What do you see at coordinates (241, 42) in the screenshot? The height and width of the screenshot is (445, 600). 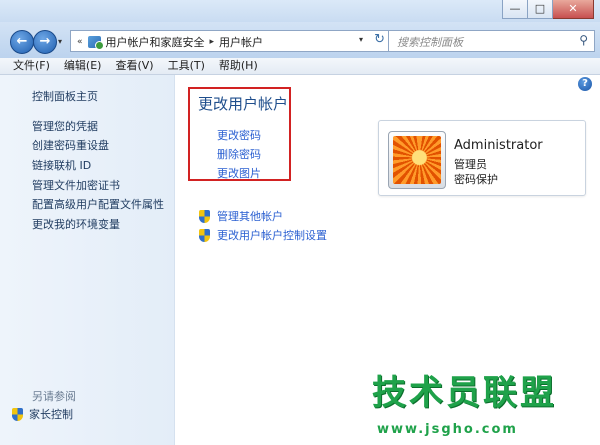 I see `breadcrumb-user-accounts: 用户帐户` at bounding box center [241, 42].